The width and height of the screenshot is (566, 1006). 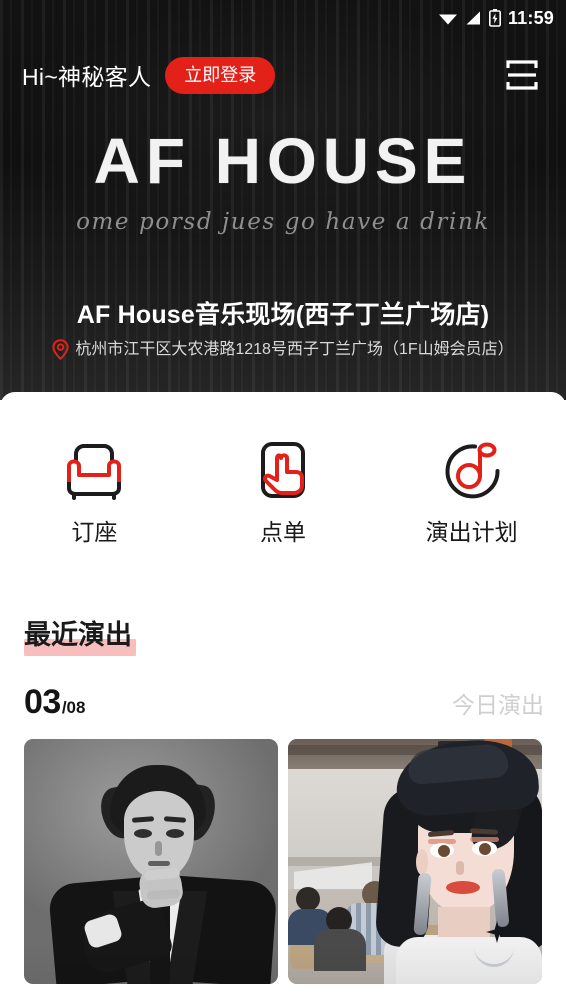 What do you see at coordinates (283, 75) in the screenshot?
I see `top-nav: Hi~神秘客人 立即登录` at bounding box center [283, 75].